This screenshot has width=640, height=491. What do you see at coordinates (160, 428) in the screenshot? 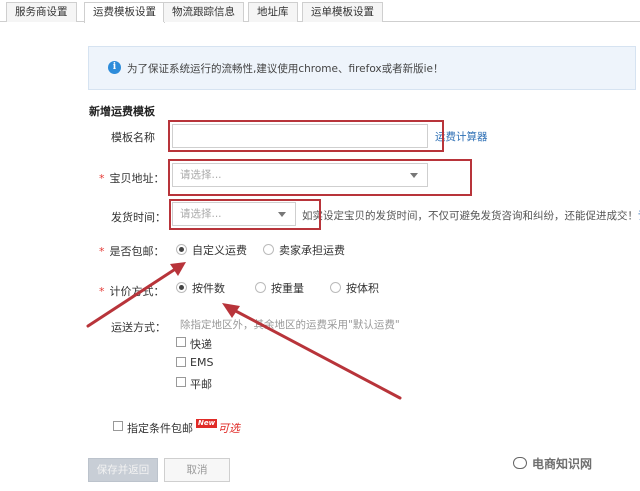
I see `conditional-free-label: 指定条件包邮` at bounding box center [160, 428].